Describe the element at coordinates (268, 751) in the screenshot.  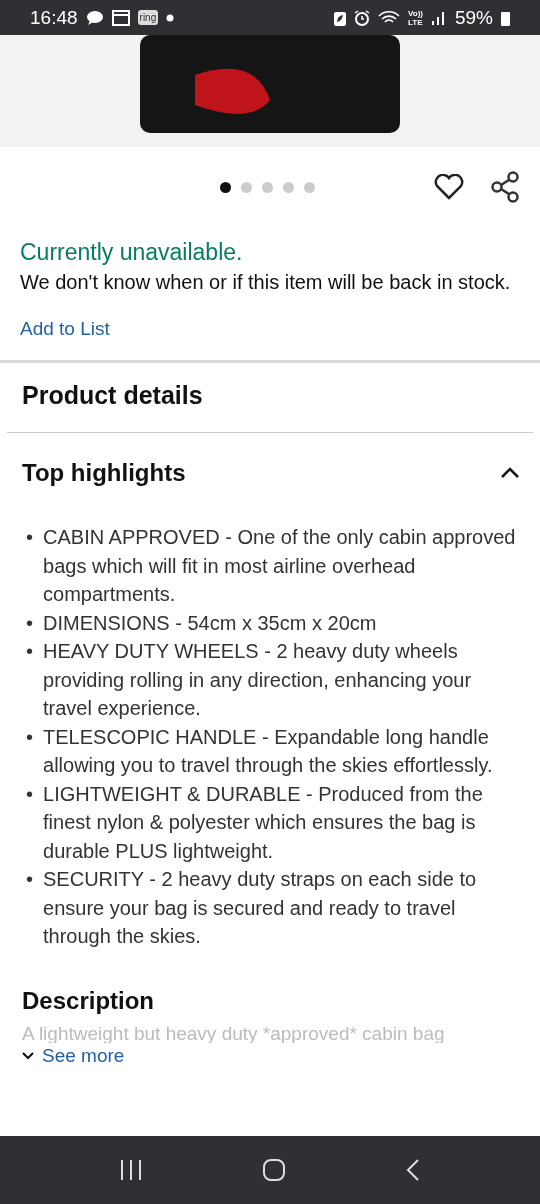
I see `highlight-item: TELESCOPIC HANDLE - Expandable long handle allowing you to travel through the skies effortlessly.` at that location.